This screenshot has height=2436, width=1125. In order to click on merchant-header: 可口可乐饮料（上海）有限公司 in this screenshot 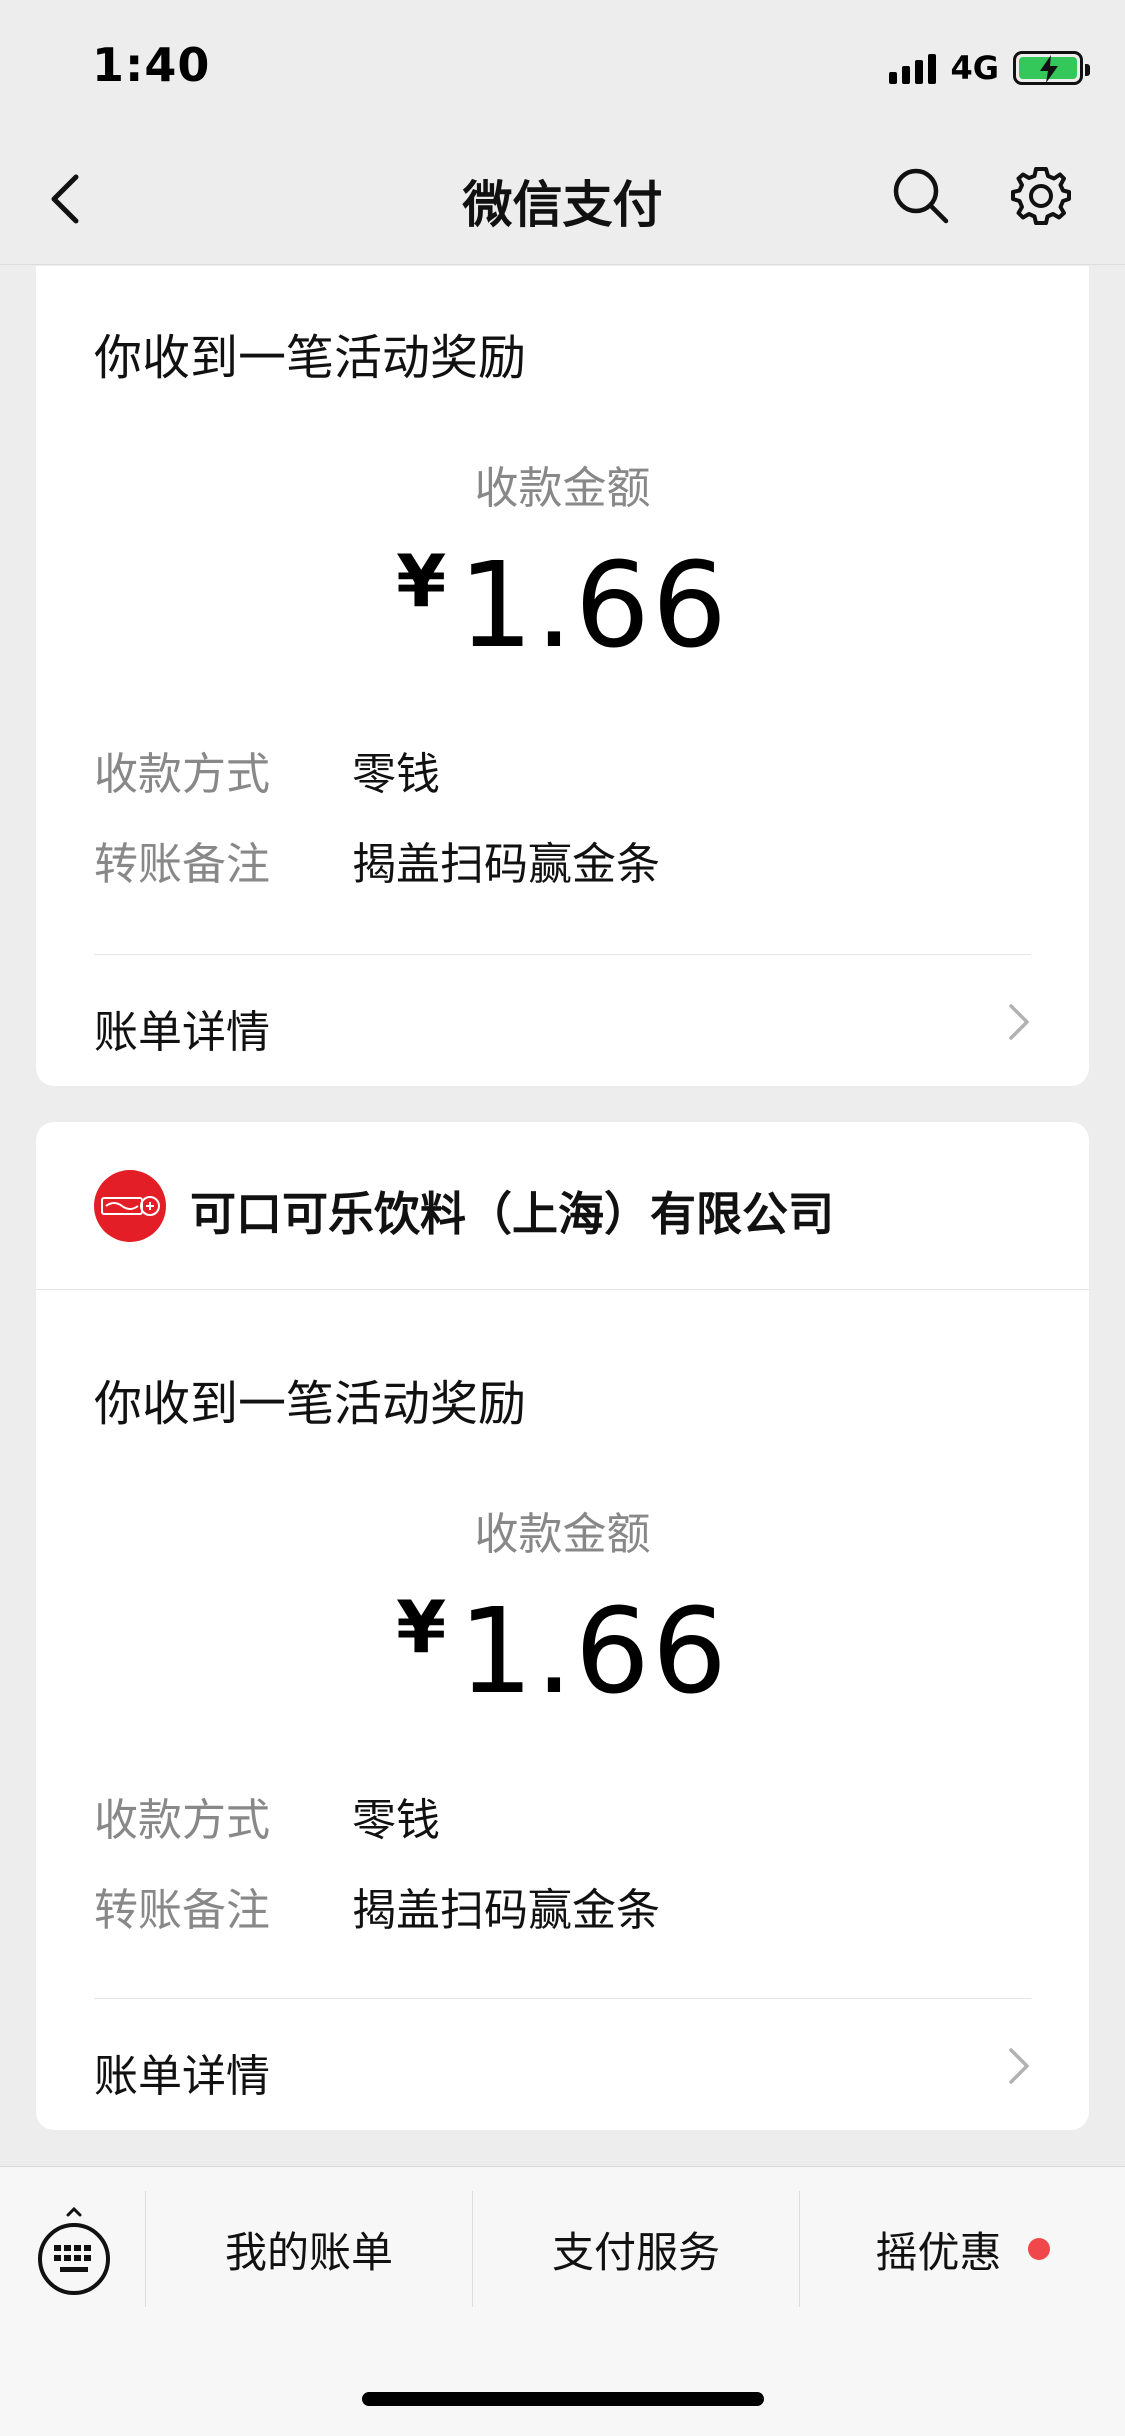, I will do `click(562, 1206)`.